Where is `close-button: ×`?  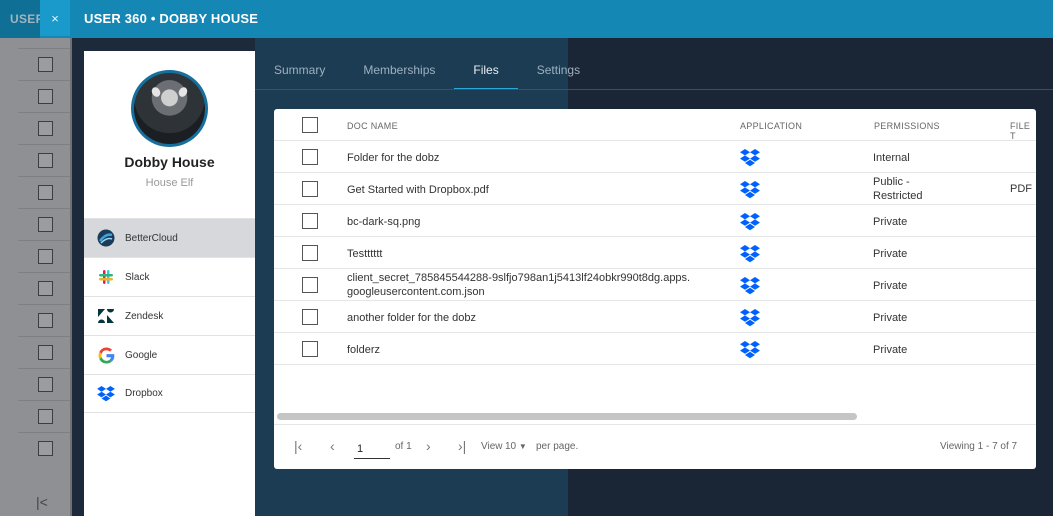
close-button: × is located at coordinates (55, 18).